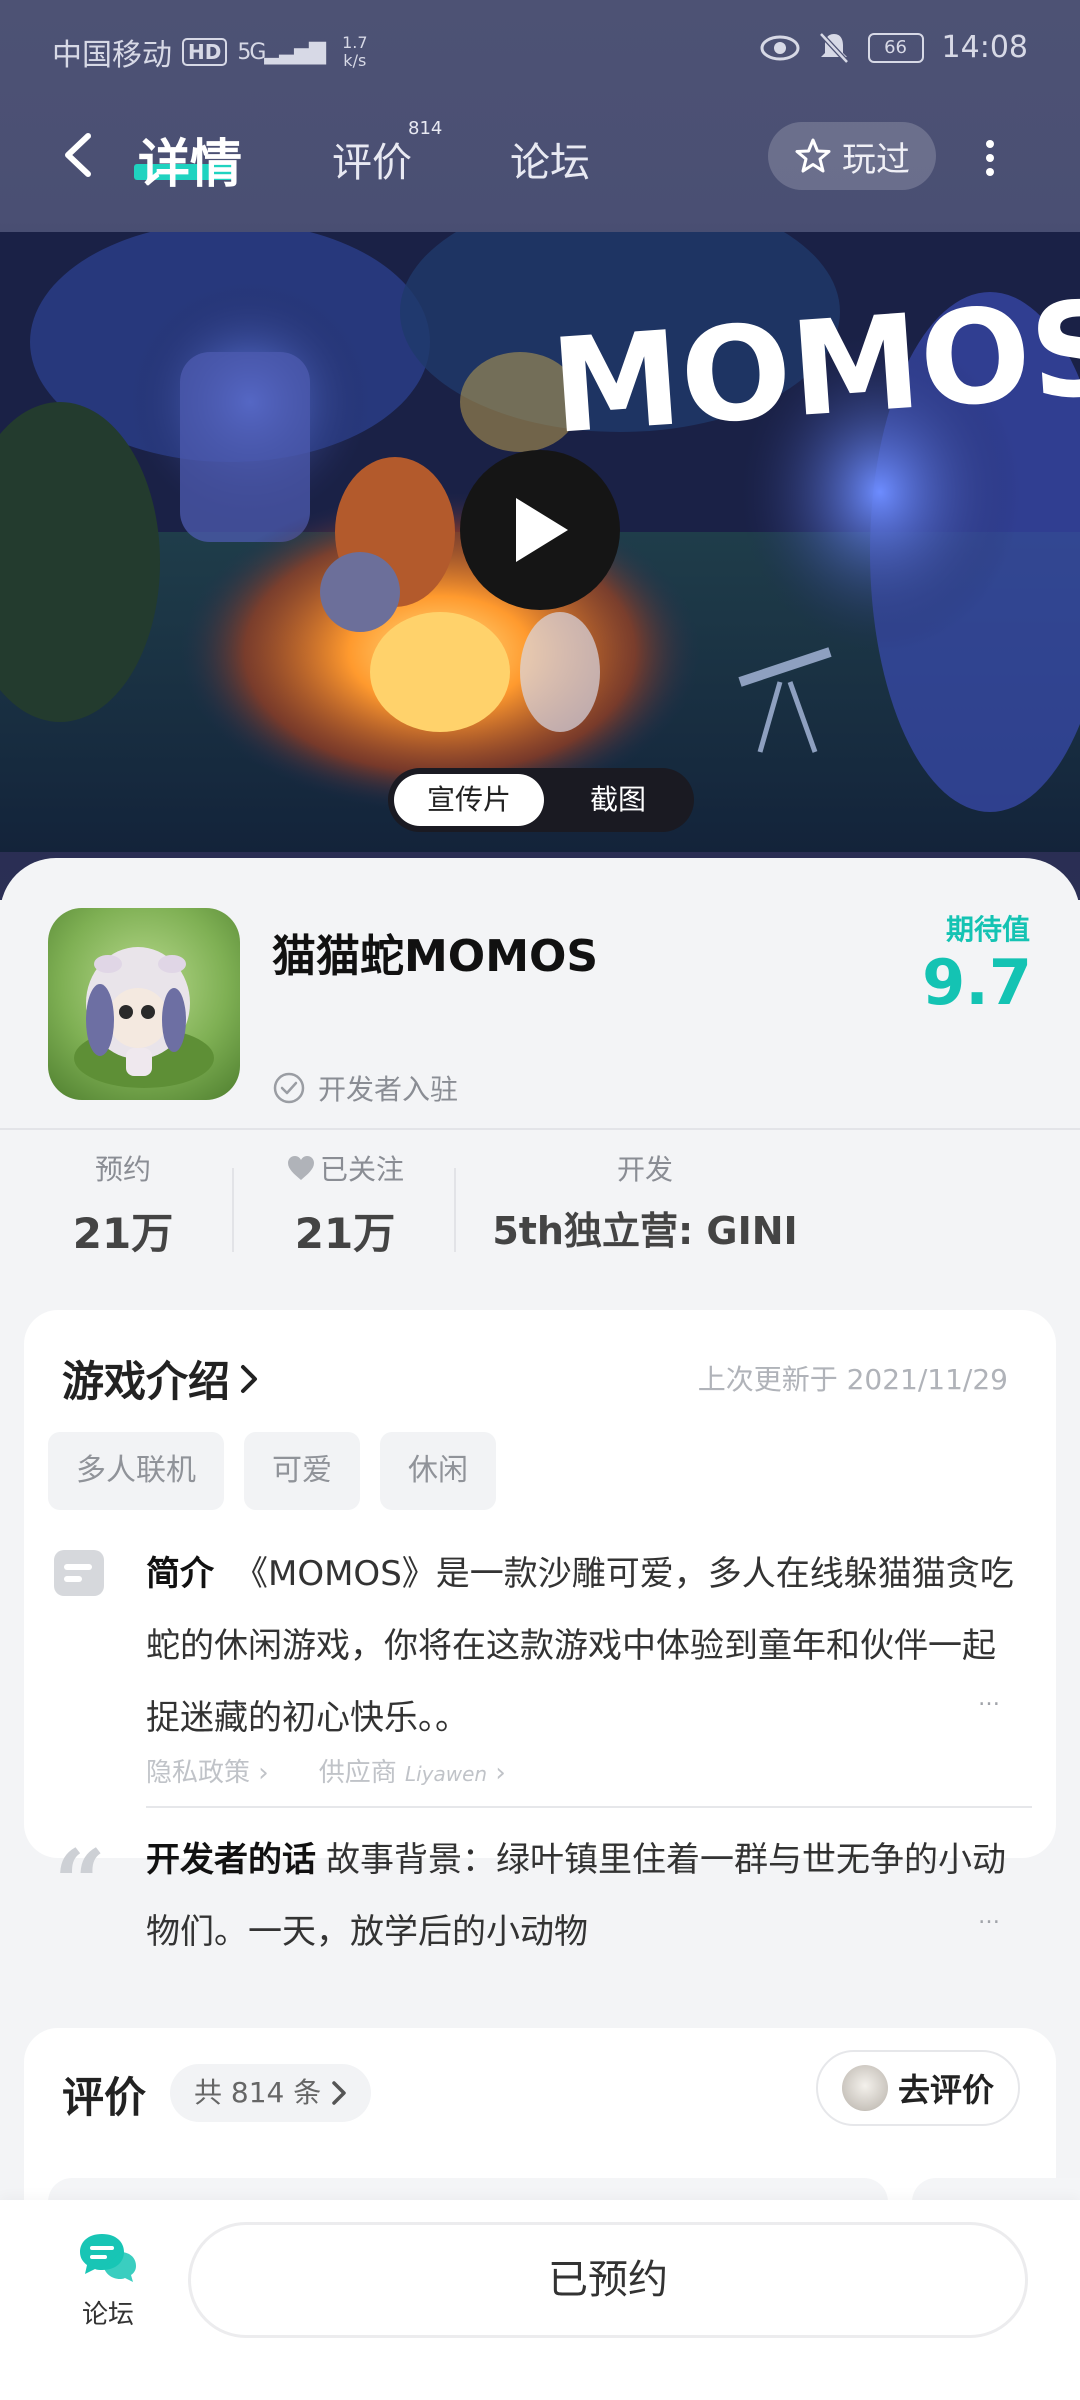 The image size is (1080, 2400). I want to click on top-nav: 详情 评价 814 论坛 玩过, so click(540, 155).